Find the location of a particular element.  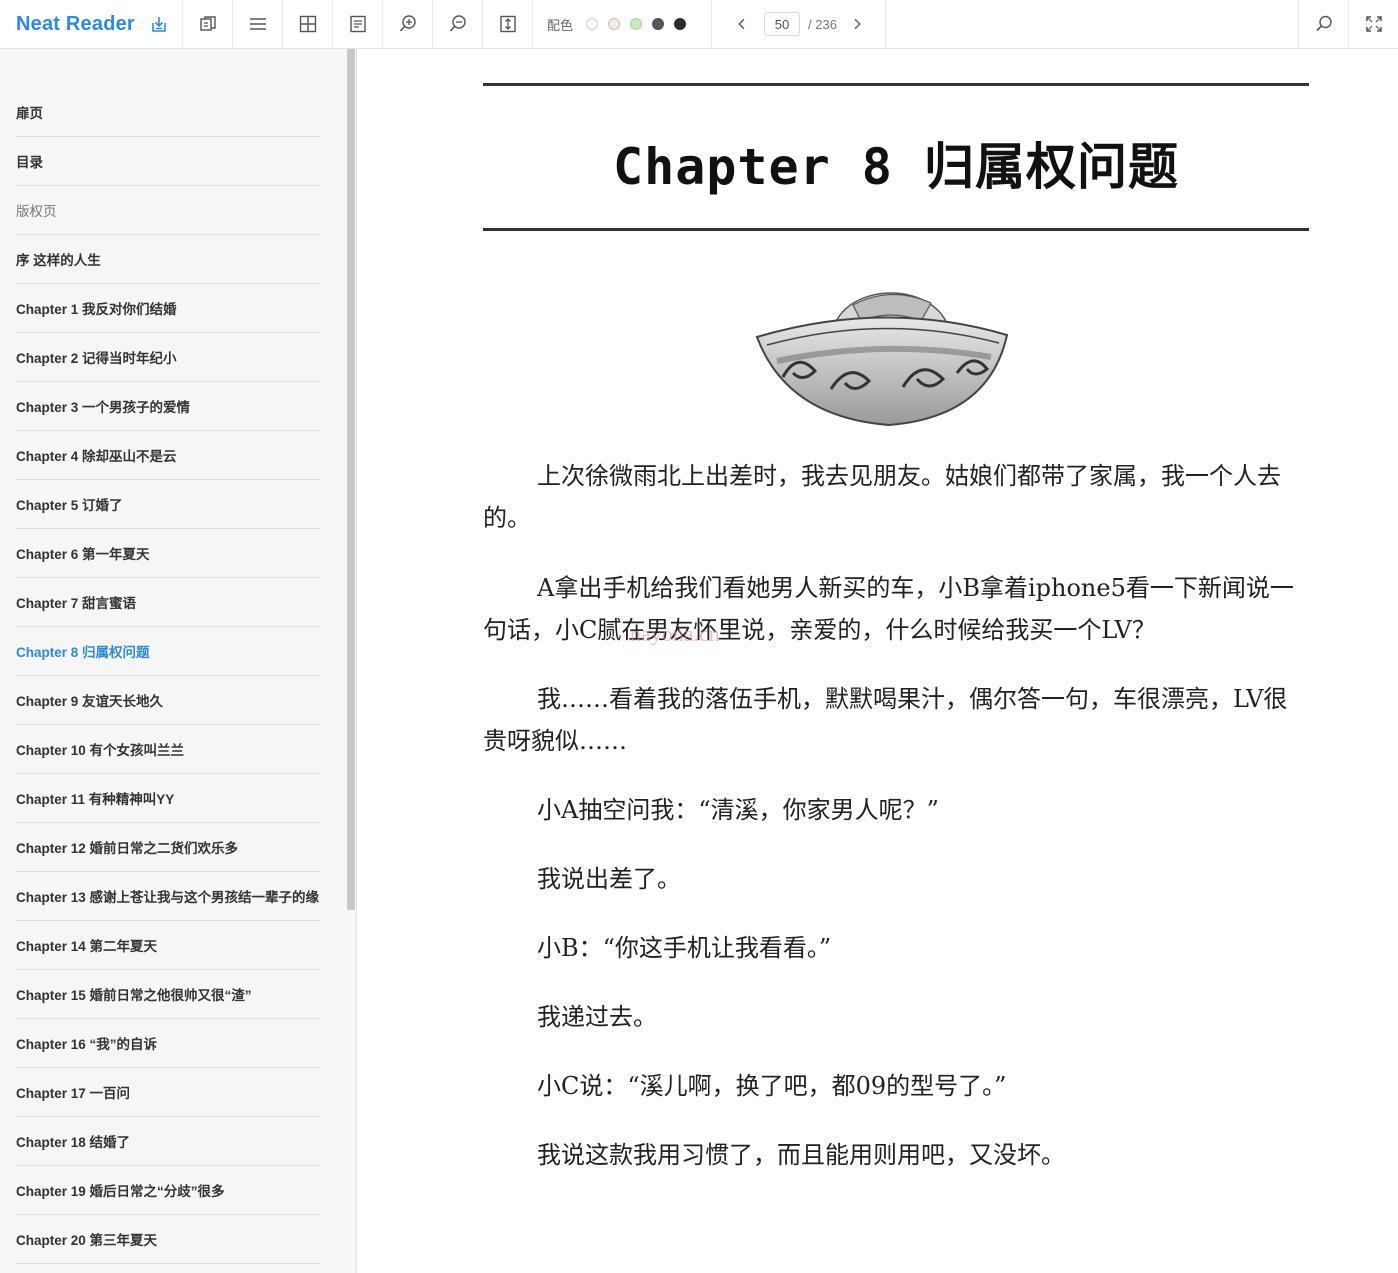

toc-item: 版权页 is located at coordinates (168, 210).